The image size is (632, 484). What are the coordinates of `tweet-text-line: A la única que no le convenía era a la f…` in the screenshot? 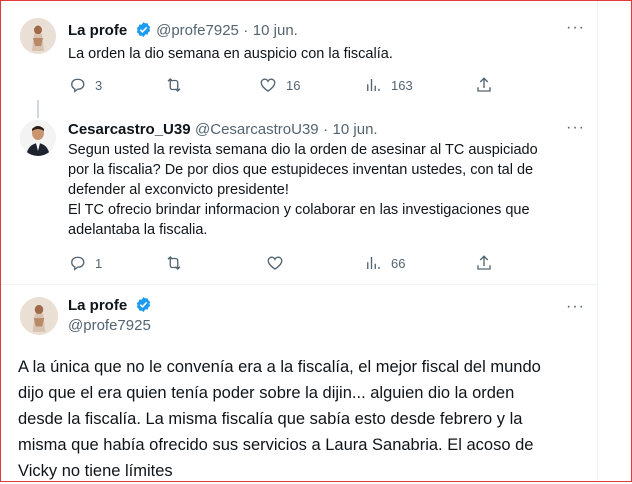 It's located at (279, 367).